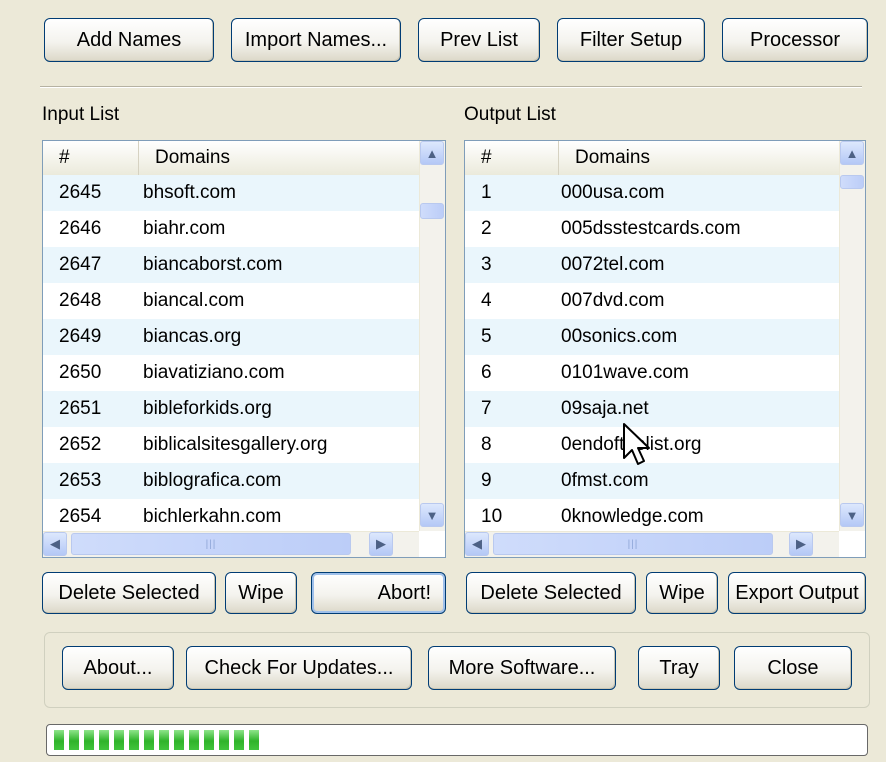 Image resolution: width=886 pixels, height=762 pixels. What do you see at coordinates (852, 336) in the screenshot?
I see `output-vscrollbar: ▲ ▼` at bounding box center [852, 336].